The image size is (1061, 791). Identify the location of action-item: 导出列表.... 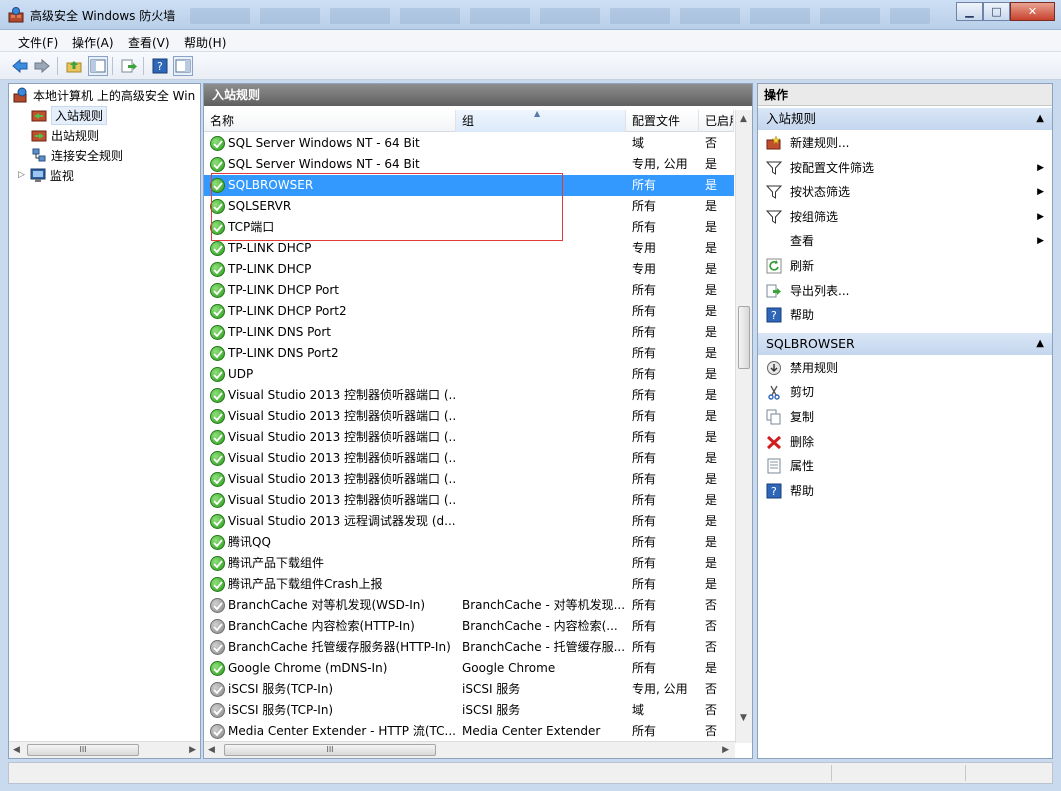
(905, 291).